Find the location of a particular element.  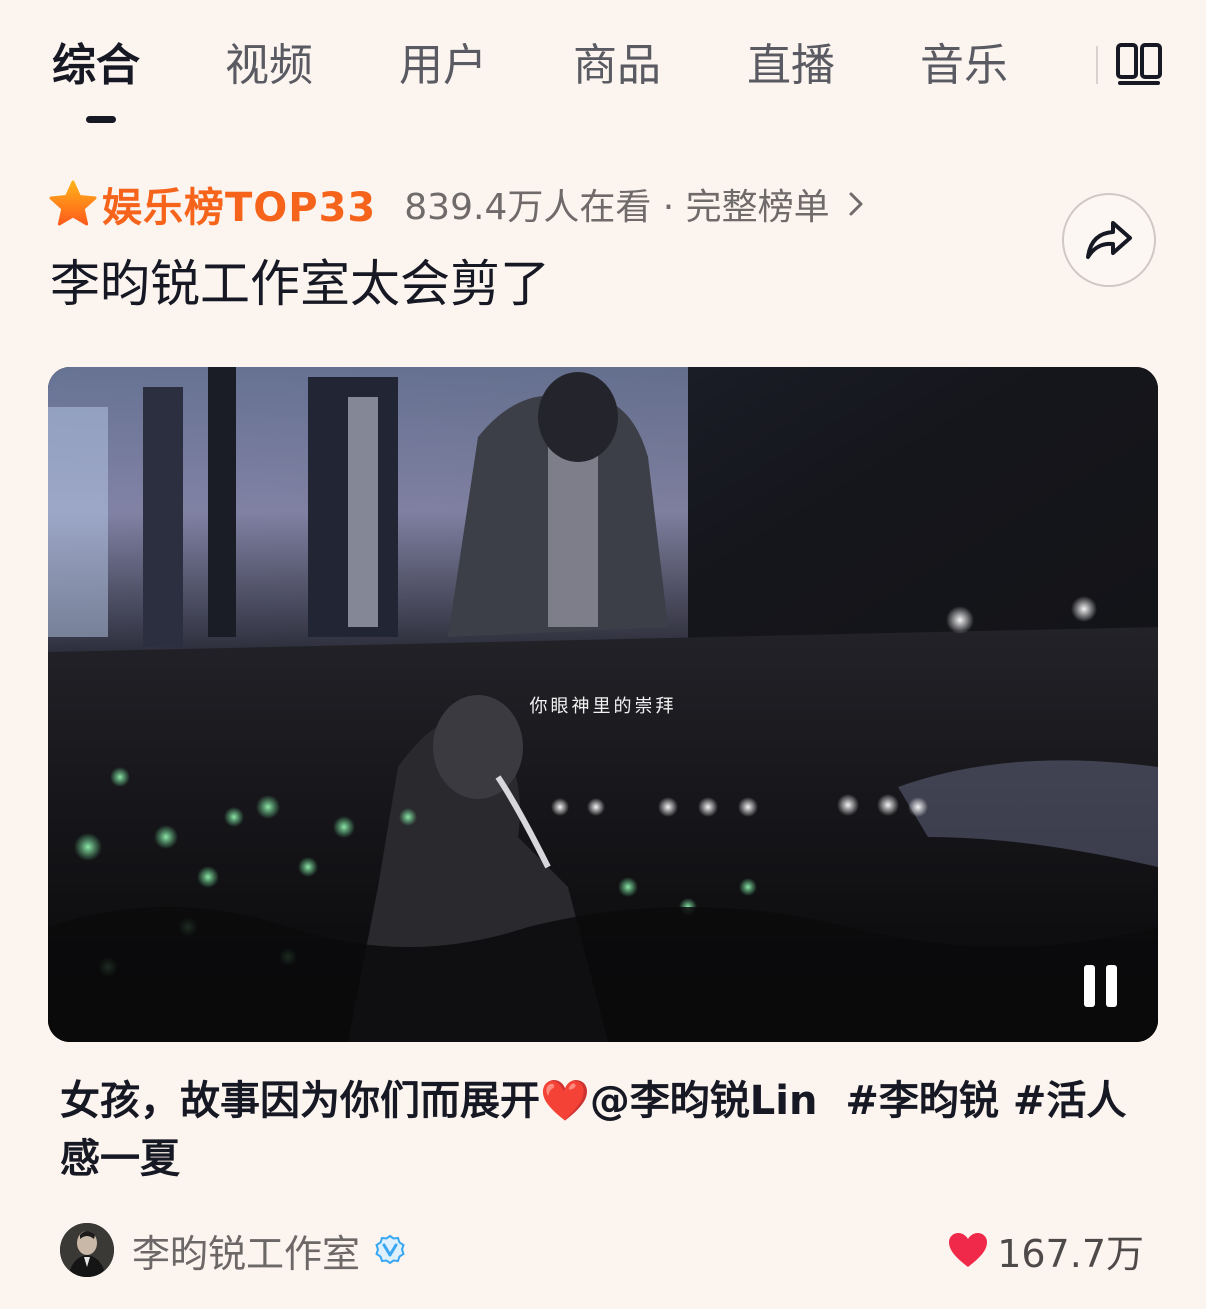

hashtag-link: #李昀锐 is located at coordinates (922, 1101).